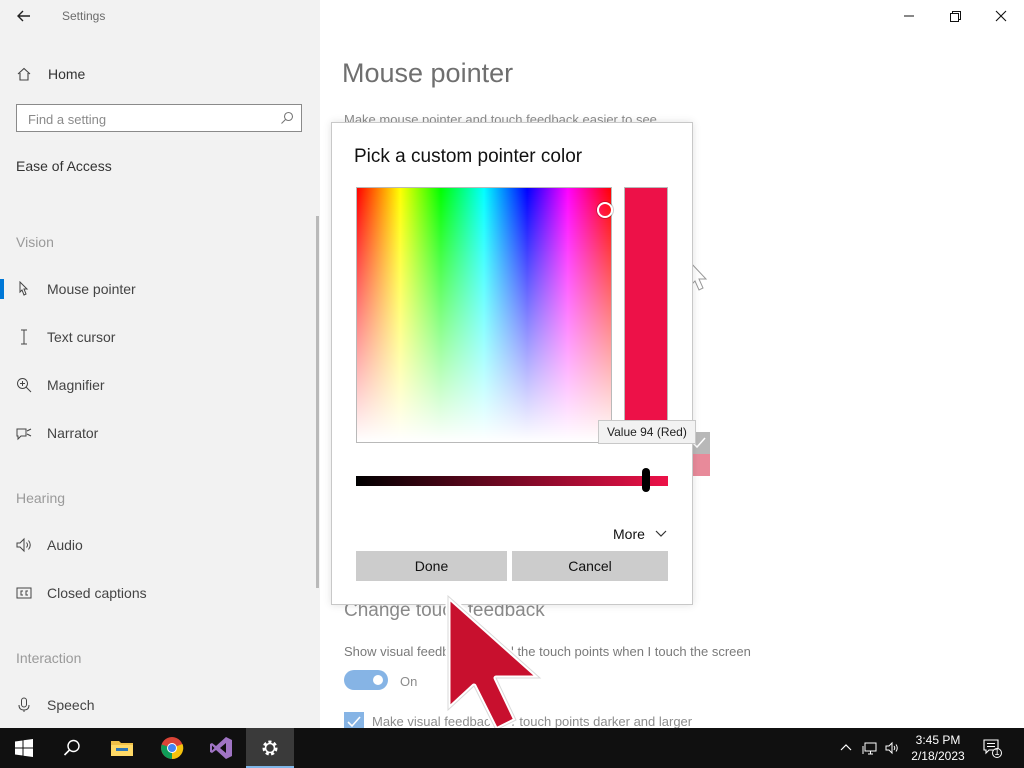 Image resolution: width=1024 pixels, height=768 pixels. I want to click on restore-icon, so click(955, 16).